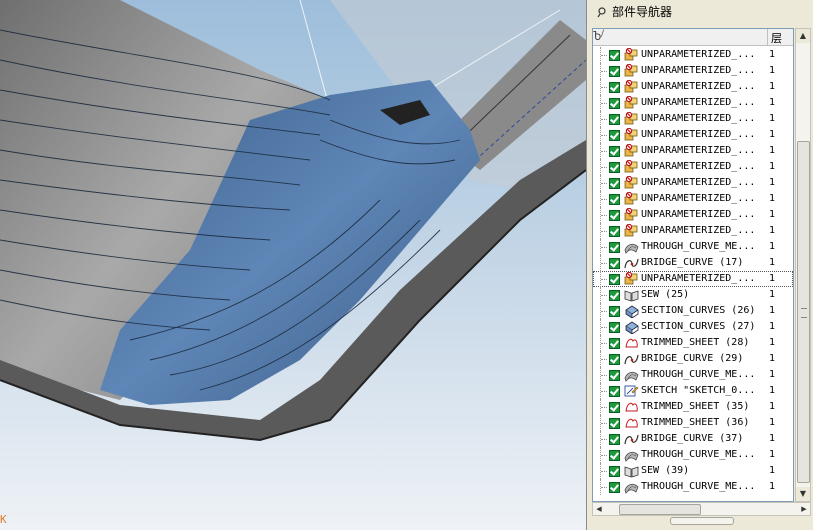  I want to click on tree-row: SECTION_CURVES (27) 1, so click(693, 327).